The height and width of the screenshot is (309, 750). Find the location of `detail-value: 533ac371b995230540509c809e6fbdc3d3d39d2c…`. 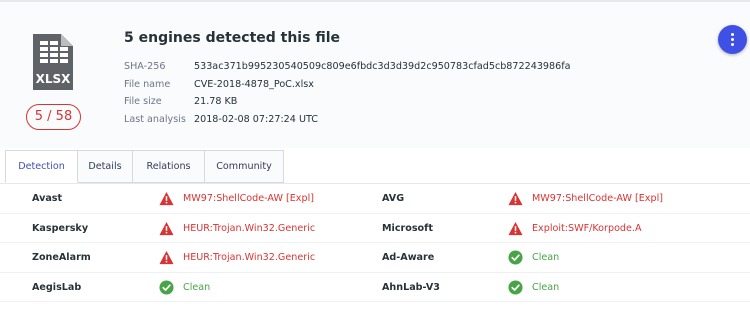

detail-value: 533ac371b995230540509c809e6fbdc3d3d39d2c… is located at coordinates (382, 66).